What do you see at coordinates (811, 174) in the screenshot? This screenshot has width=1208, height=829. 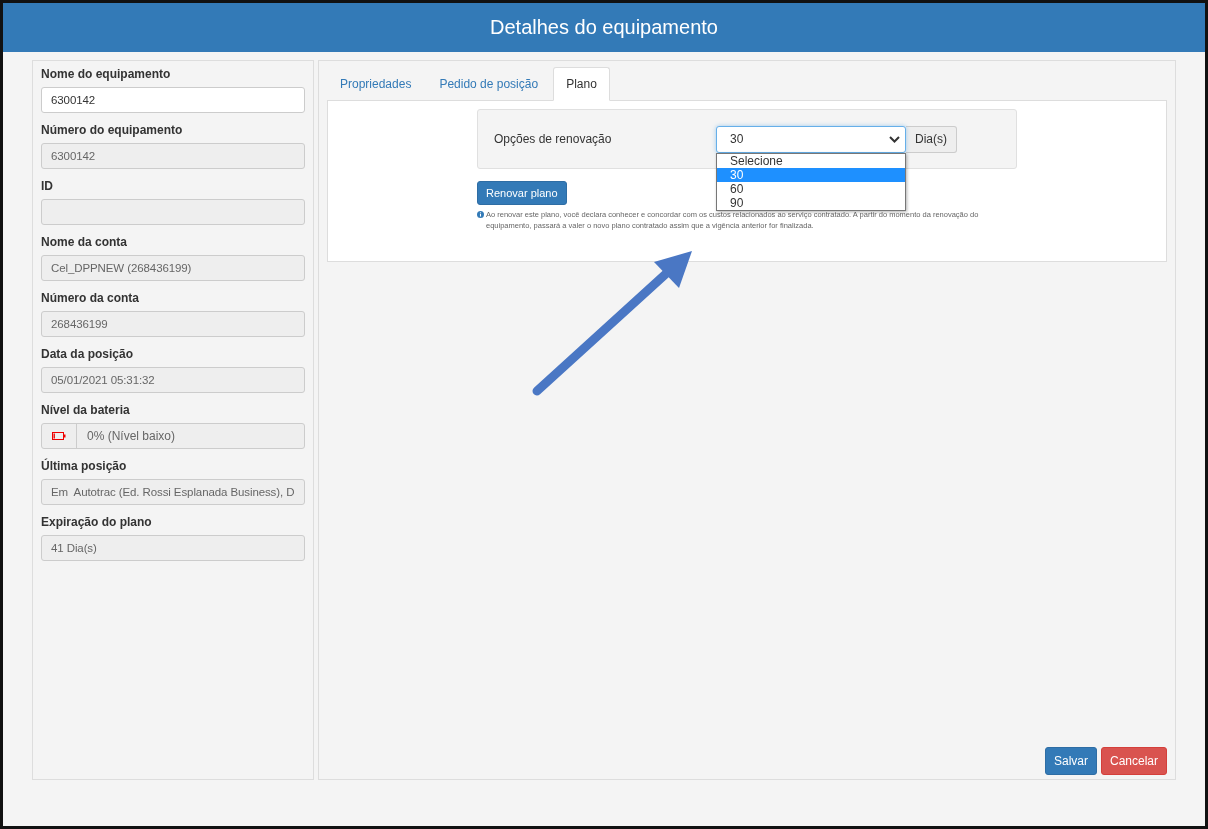 I see `dropdown-option: 30` at bounding box center [811, 174].